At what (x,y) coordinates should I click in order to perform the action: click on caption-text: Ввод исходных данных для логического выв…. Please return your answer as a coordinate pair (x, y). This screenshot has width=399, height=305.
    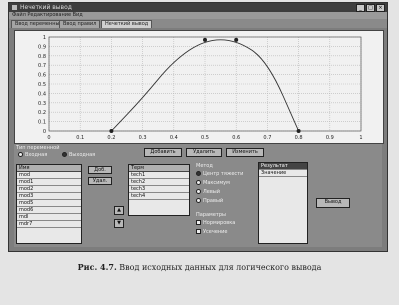
    Looking at the image, I should click on (220, 267).